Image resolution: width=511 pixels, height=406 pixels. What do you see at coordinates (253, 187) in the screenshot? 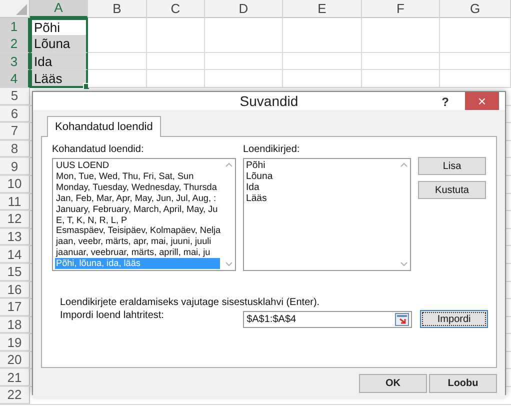
I see `list-entry: Ida` at bounding box center [253, 187].